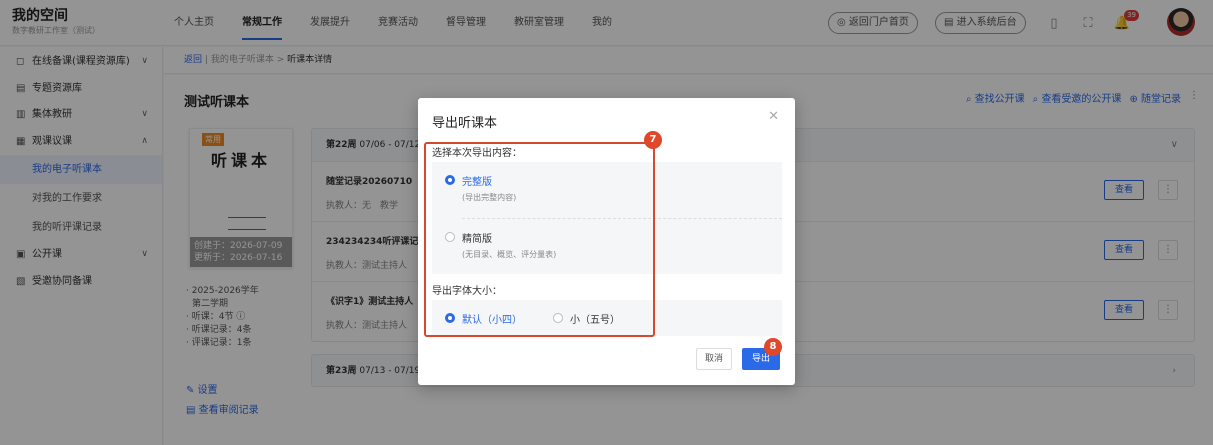 Image resolution: width=1213 pixels, height=445 pixels. I want to click on dialog-title: 导出听课本, so click(465, 123).